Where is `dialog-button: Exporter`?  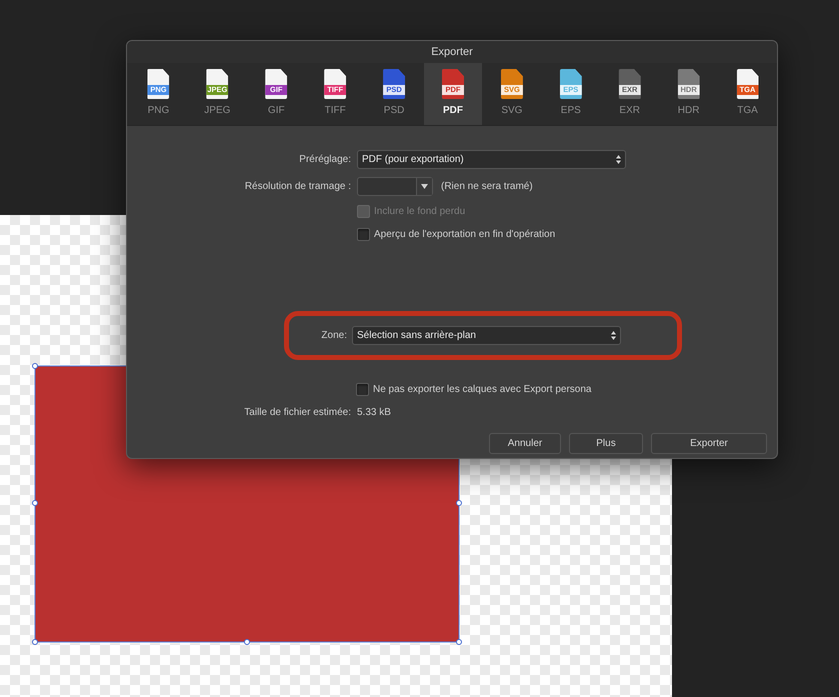
dialog-button: Exporter is located at coordinates (709, 443).